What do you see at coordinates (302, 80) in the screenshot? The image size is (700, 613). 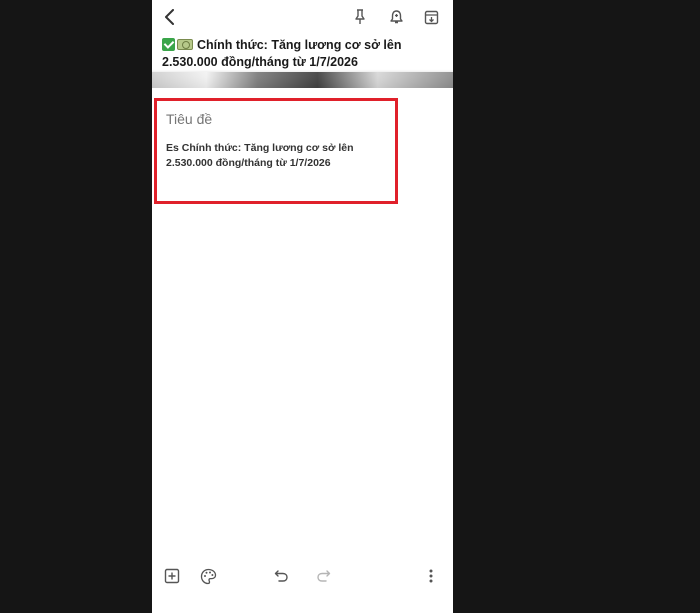 I see `preview-image-strip` at bounding box center [302, 80].